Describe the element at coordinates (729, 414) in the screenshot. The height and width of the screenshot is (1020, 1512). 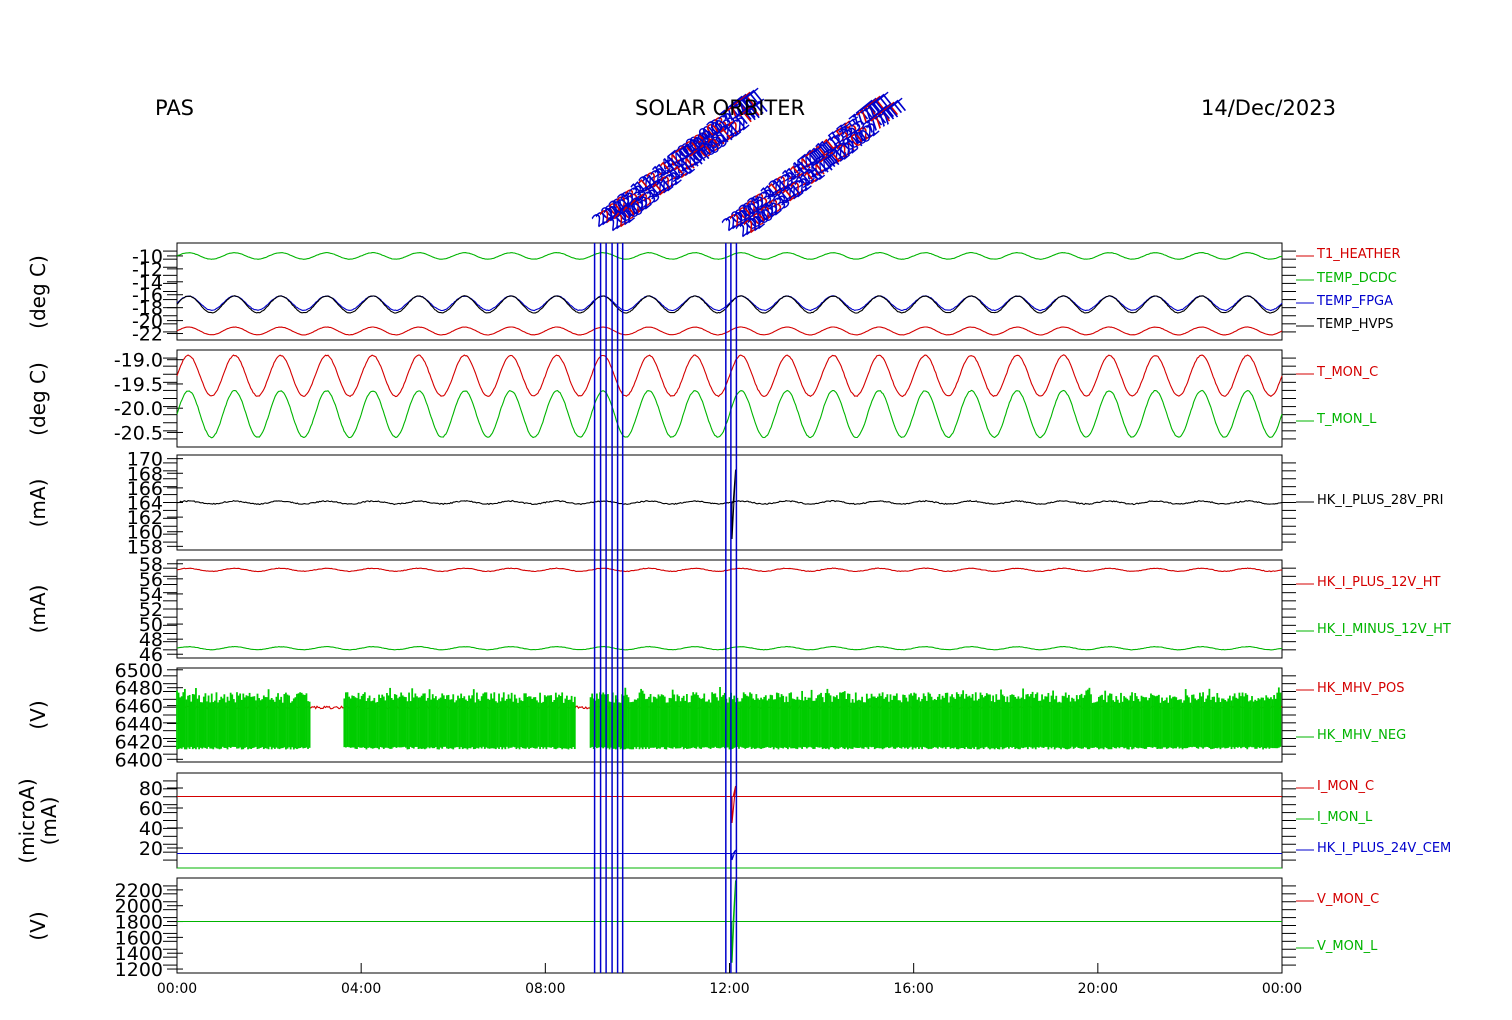
I see `series-T_MON_L` at that location.